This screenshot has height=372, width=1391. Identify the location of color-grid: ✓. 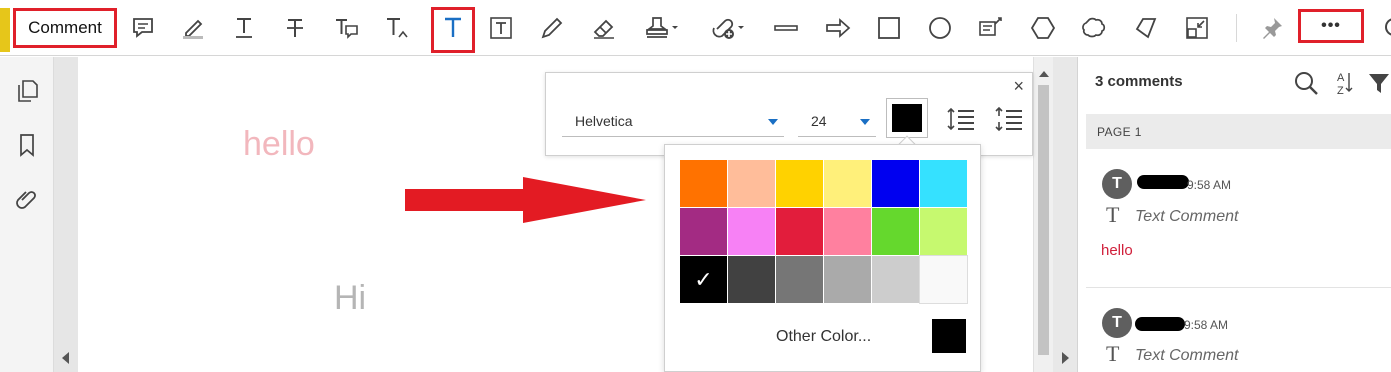
(824, 232).